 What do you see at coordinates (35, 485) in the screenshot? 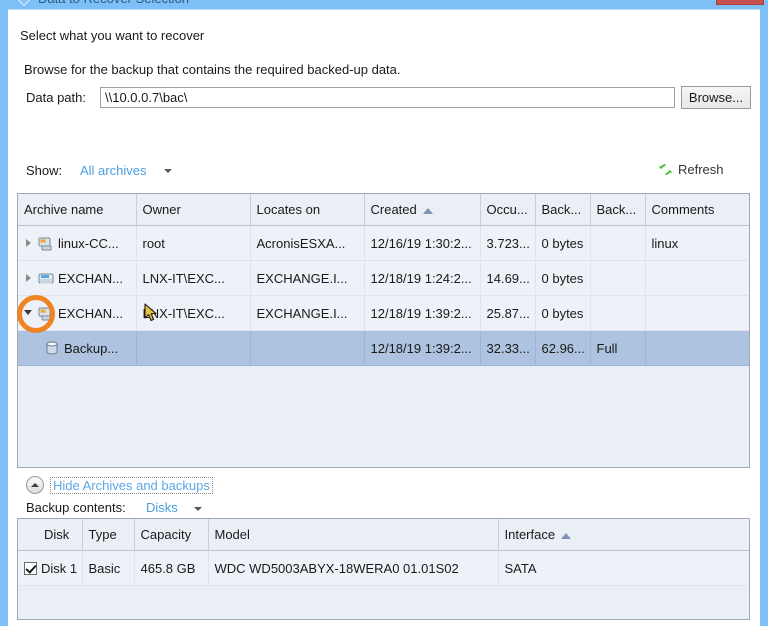
I see `chevron-up-icon` at bounding box center [35, 485].